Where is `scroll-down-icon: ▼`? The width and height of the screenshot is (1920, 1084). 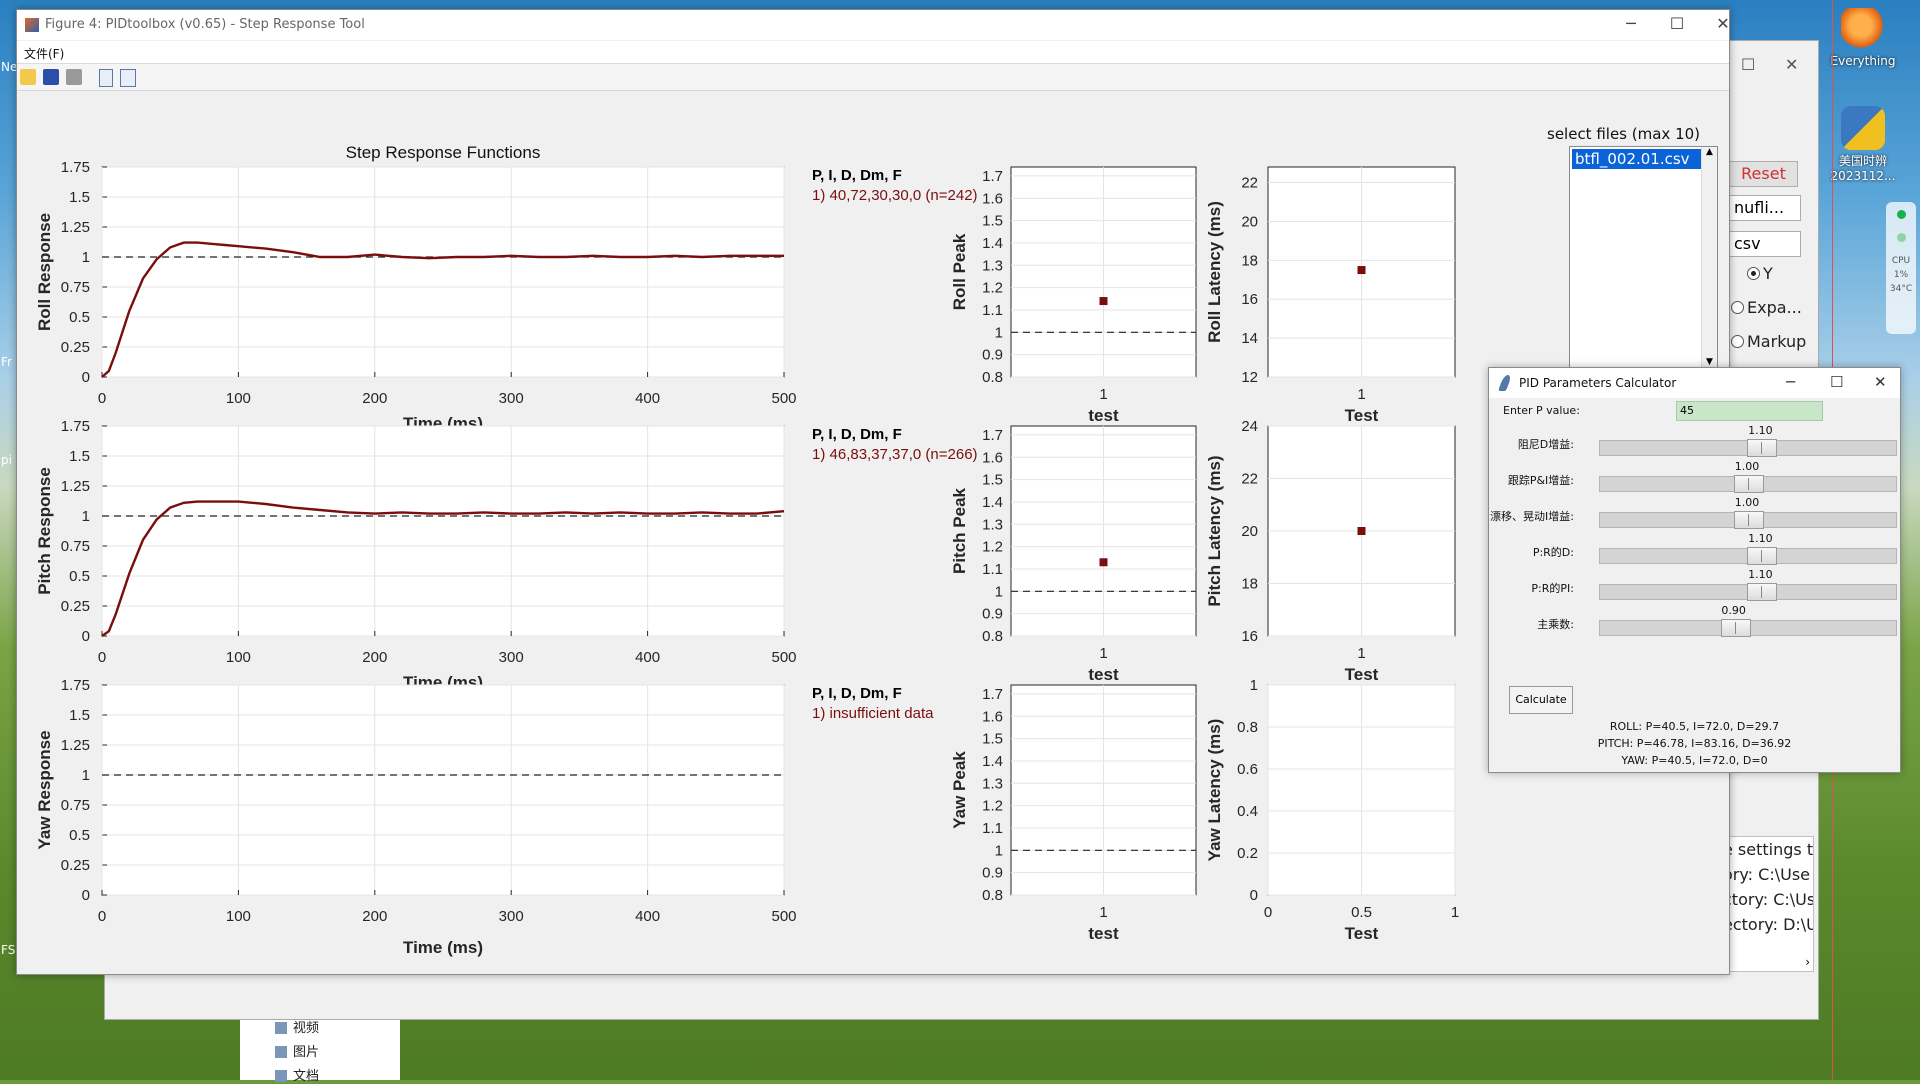 scroll-down-icon: ▼ is located at coordinates (1709, 362).